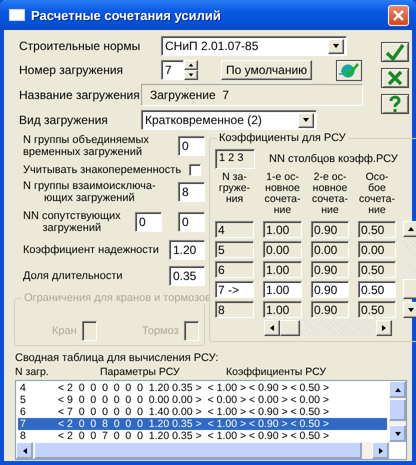 Image resolution: width=416 pixels, height=465 pixels. I want to click on list-item: 5 < 9 0 0 0 0 0 0 0.00 0.00 > < 0.00 > < 0.00 > < 0.00 >, so click(202, 400).